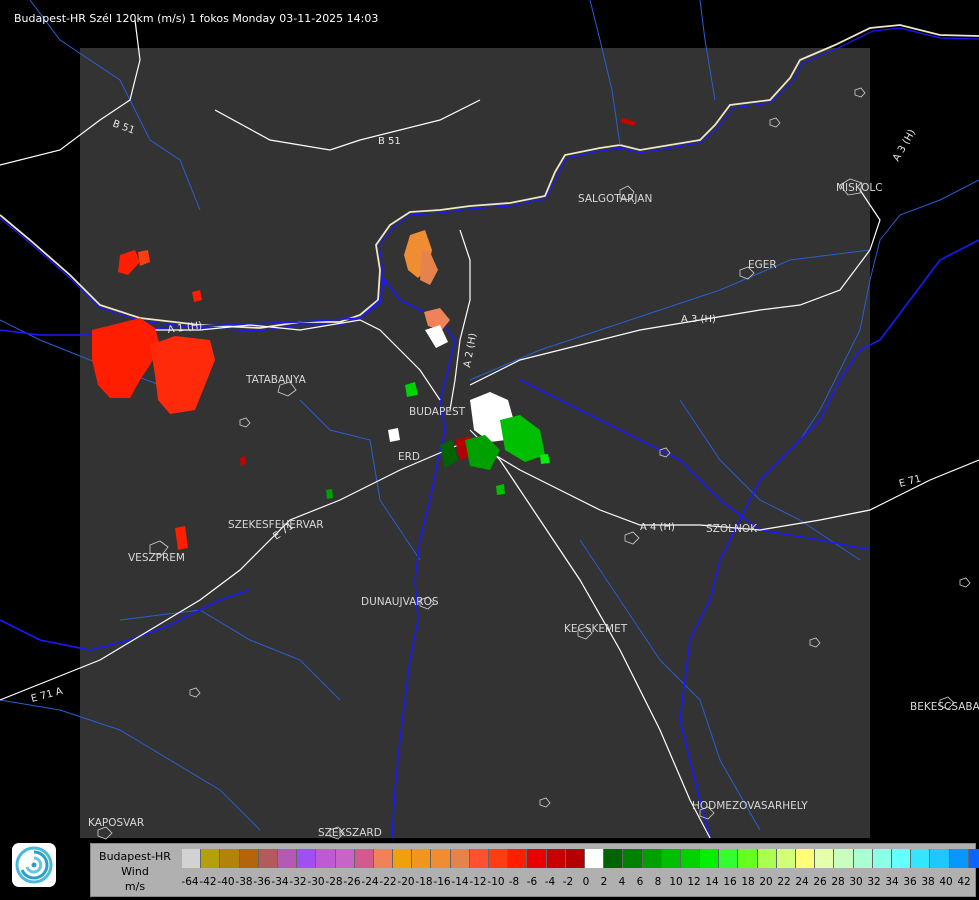 The image size is (979, 900). I want to click on legend-swatches, so click(580, 859).